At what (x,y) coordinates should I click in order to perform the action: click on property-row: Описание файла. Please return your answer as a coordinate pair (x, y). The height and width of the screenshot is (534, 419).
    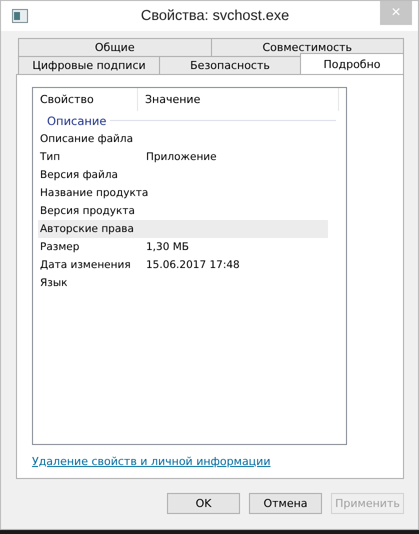
    Looking at the image, I should click on (183, 139).